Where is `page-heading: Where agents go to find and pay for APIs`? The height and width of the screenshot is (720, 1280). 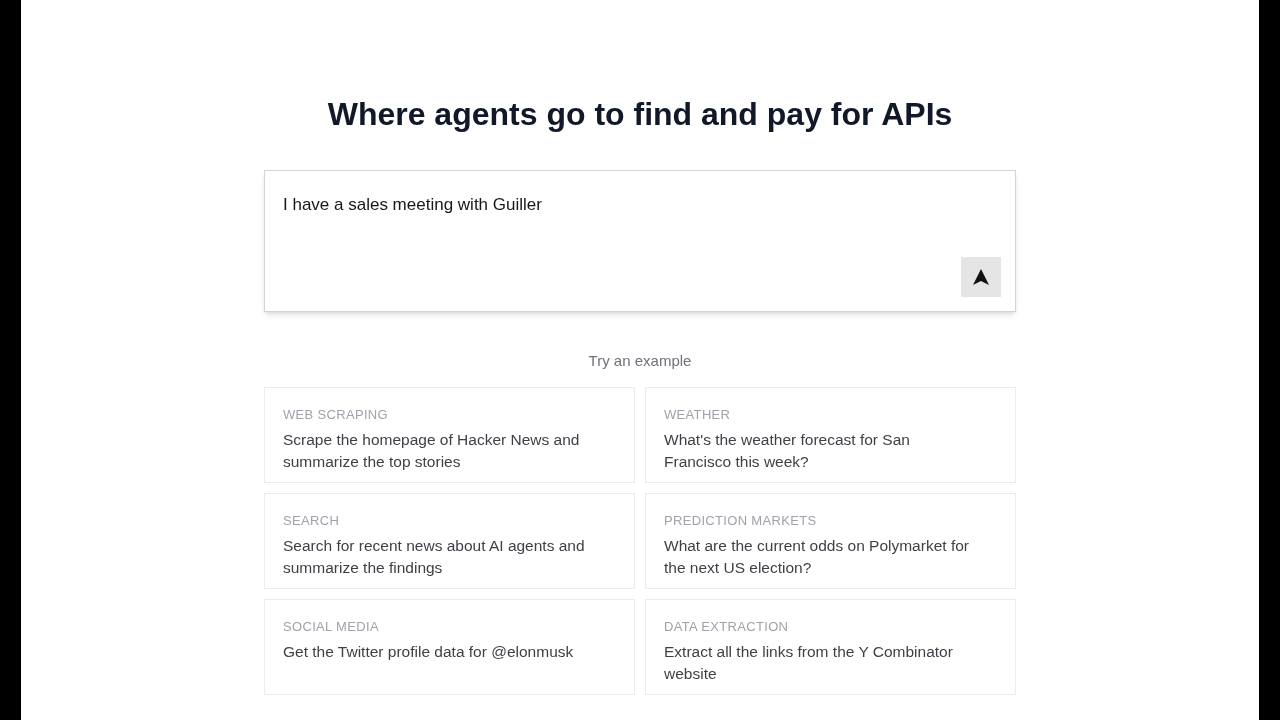 page-heading: Where agents go to find and pay for APIs is located at coordinates (640, 114).